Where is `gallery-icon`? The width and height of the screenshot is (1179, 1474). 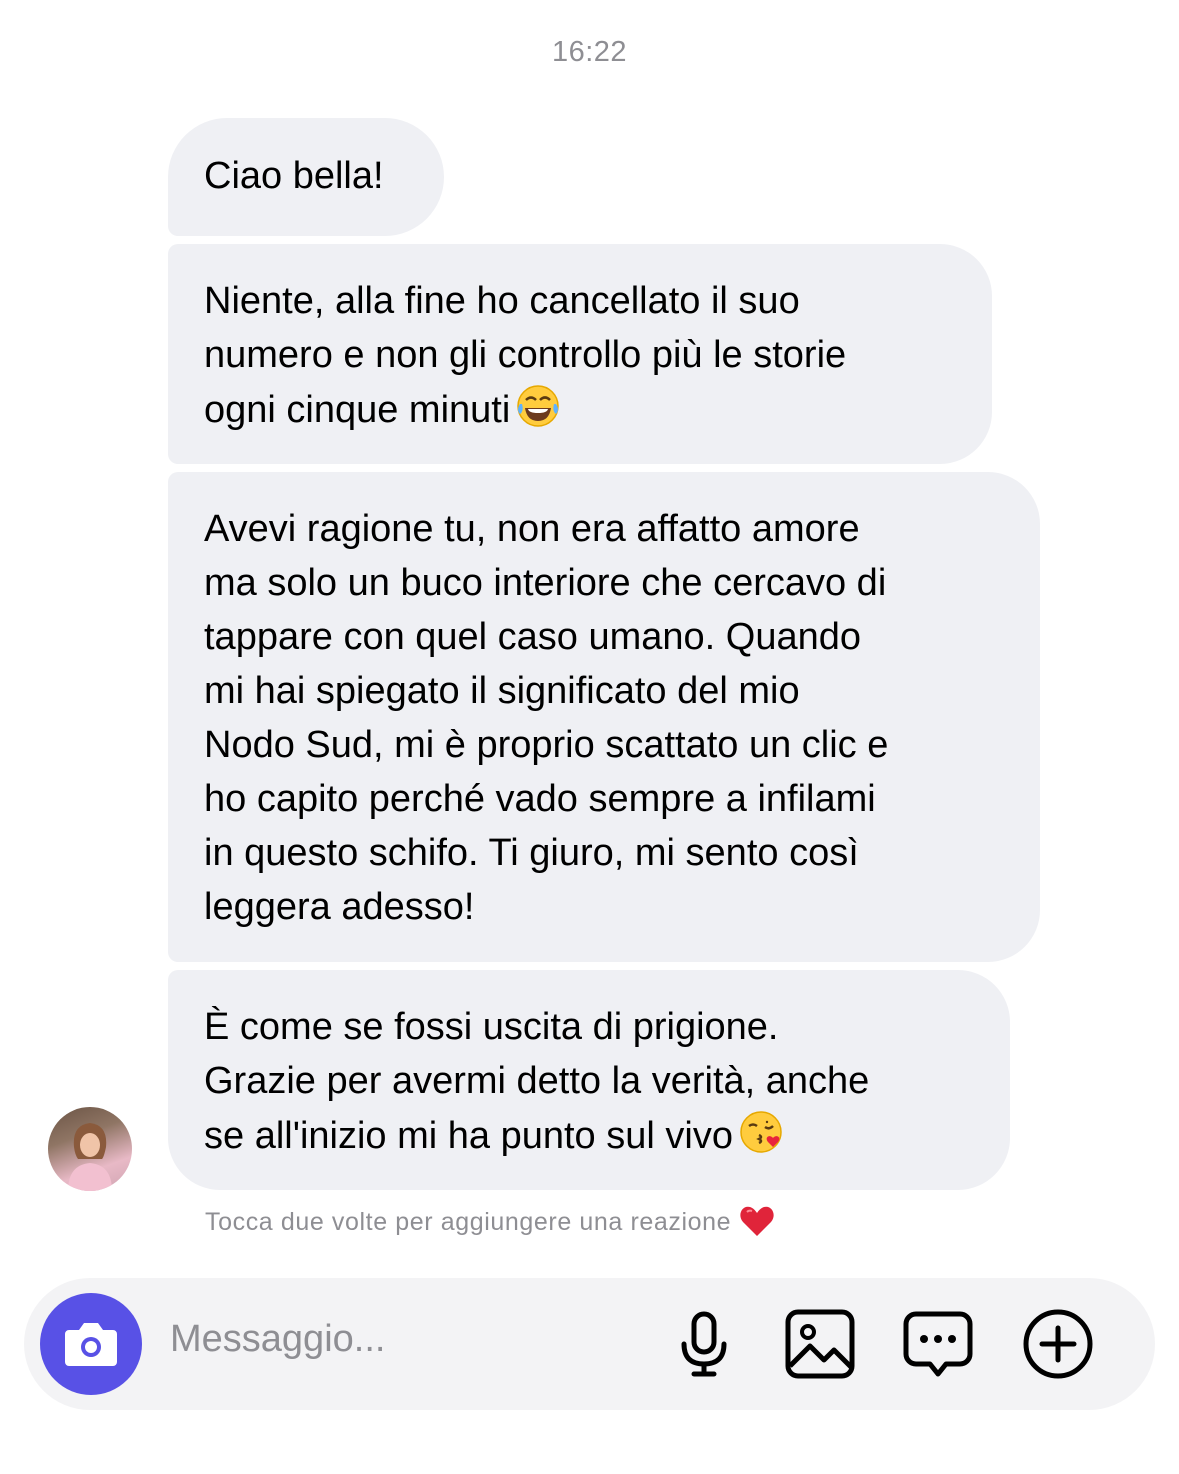
gallery-icon is located at coordinates (820, 1344).